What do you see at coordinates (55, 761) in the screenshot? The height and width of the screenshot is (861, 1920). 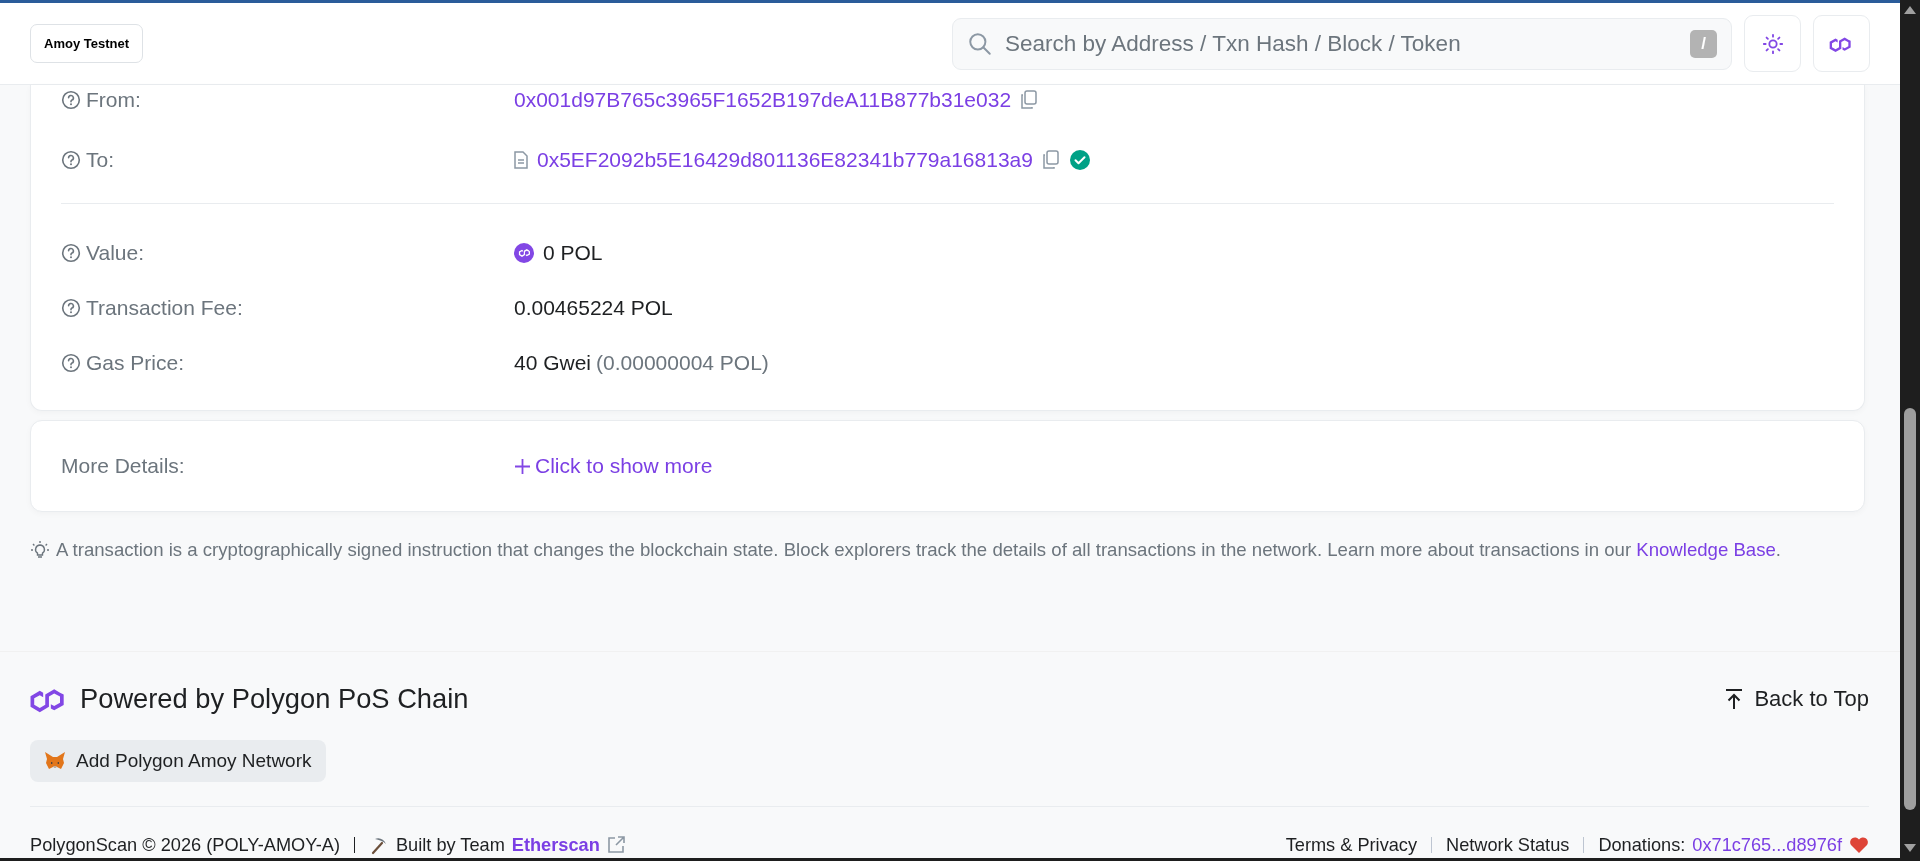 I see `fox-icon` at bounding box center [55, 761].